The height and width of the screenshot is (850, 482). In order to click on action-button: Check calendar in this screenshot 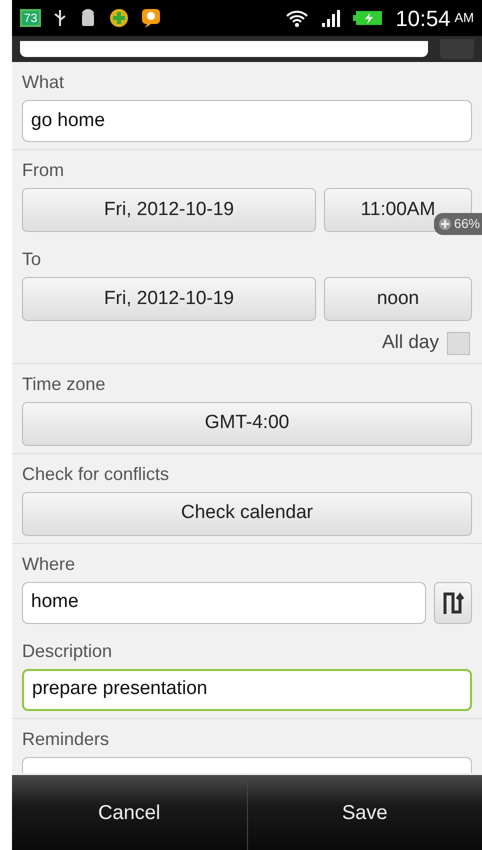, I will do `click(247, 514)`.